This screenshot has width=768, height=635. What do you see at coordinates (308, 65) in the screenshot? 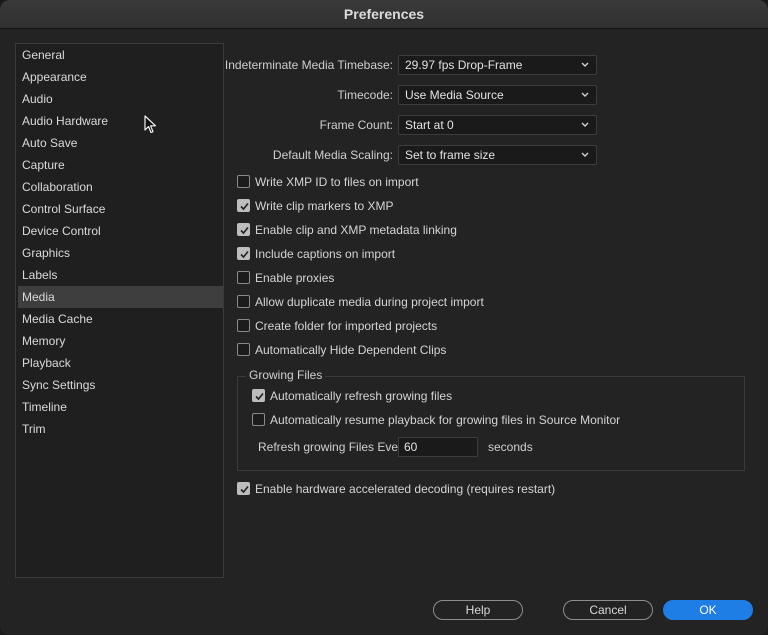
I see `timebase-label: Indeterminate Media Timebase:` at bounding box center [308, 65].